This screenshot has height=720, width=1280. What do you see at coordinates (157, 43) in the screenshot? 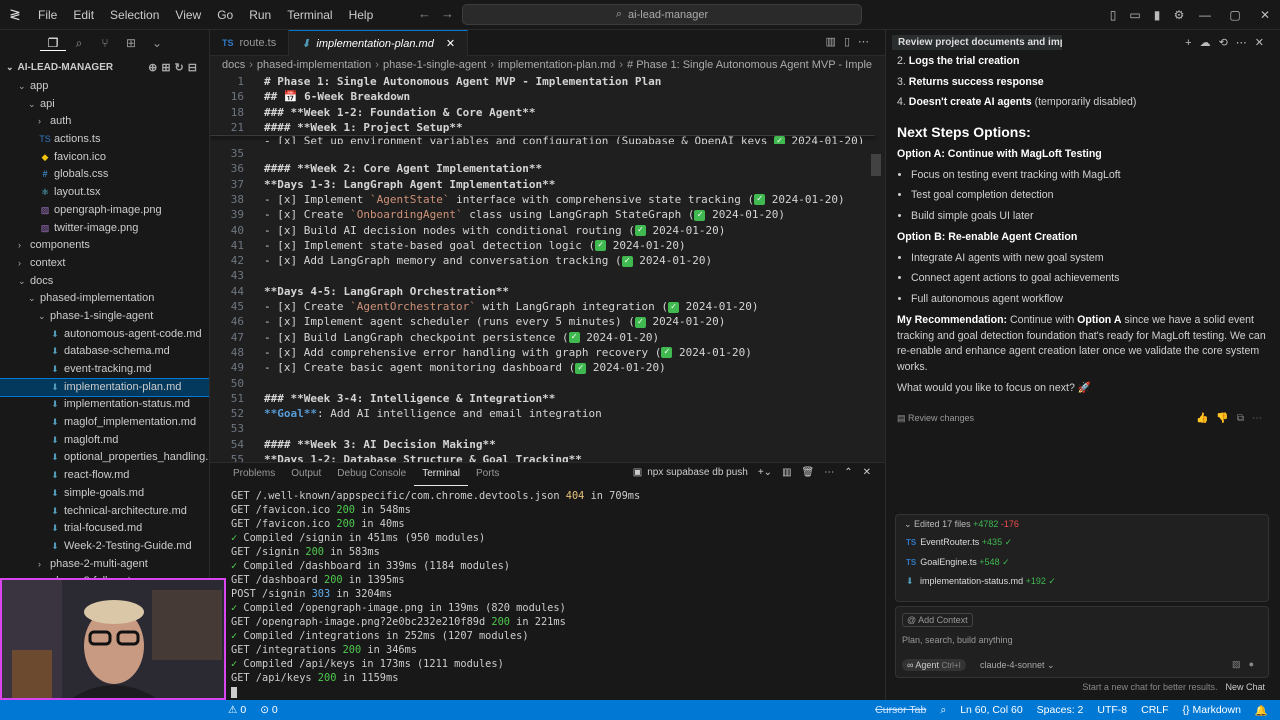
I see `more-chevron-icon: ⌄` at bounding box center [157, 43].